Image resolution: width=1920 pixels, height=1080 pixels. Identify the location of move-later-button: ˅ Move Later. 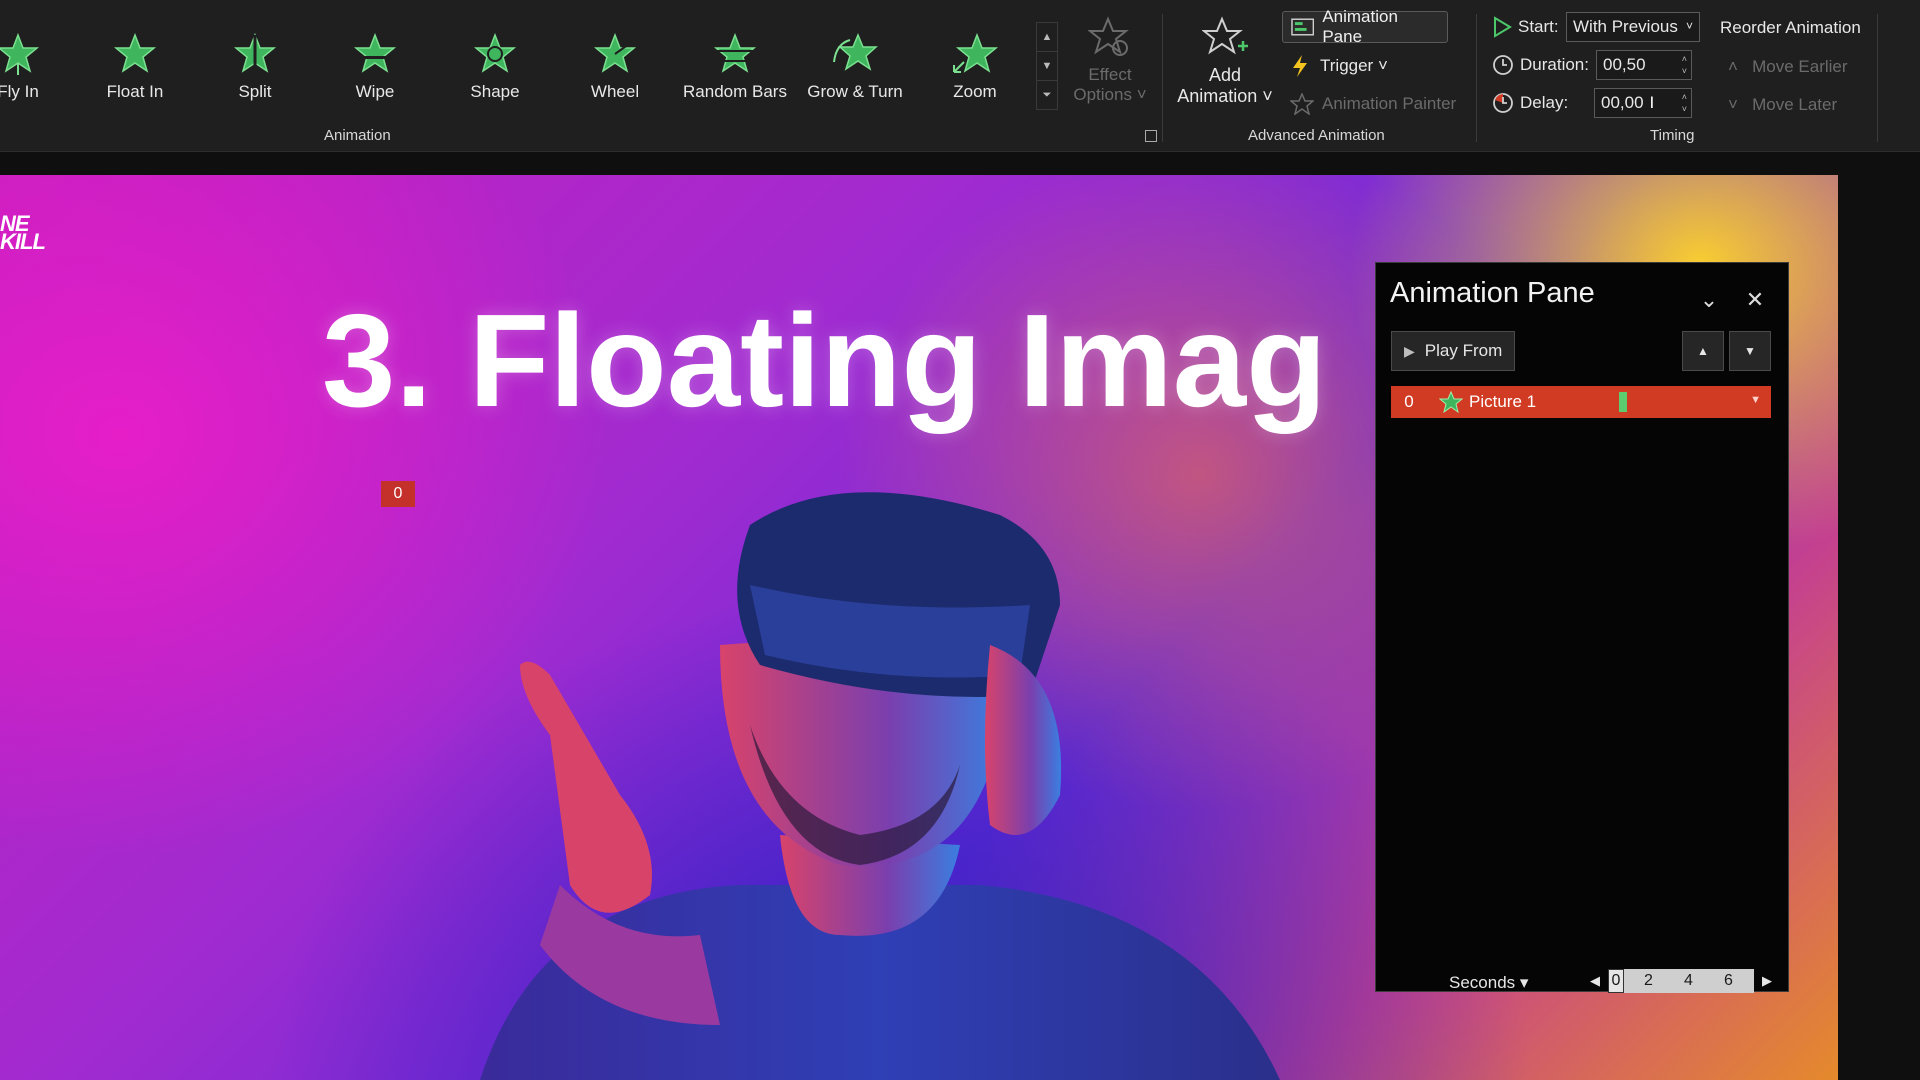
(1782, 105).